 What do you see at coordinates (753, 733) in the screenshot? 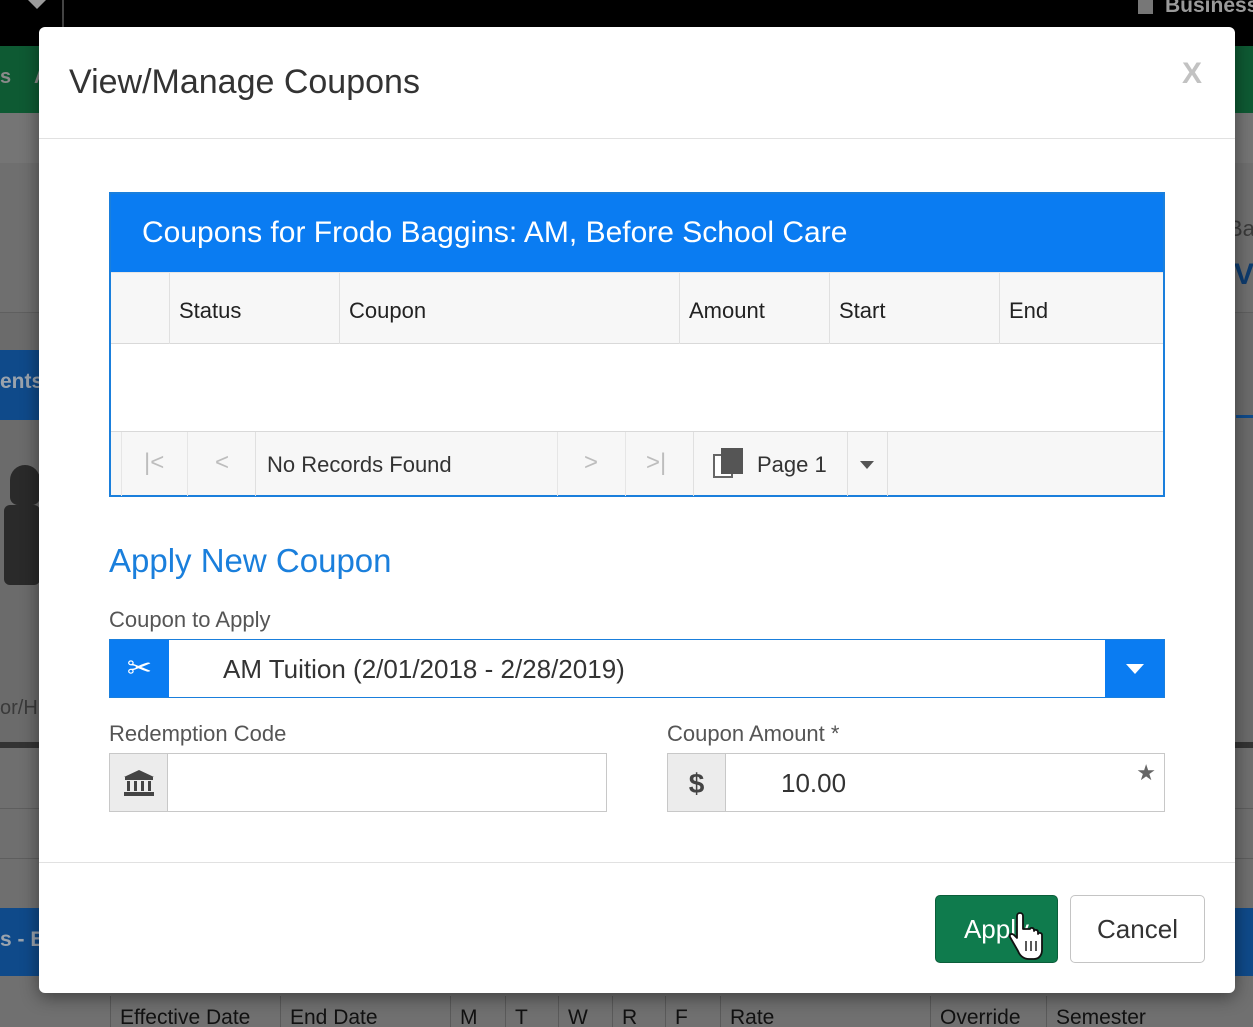
I see `amount-label: Coupon Amount *` at bounding box center [753, 733].